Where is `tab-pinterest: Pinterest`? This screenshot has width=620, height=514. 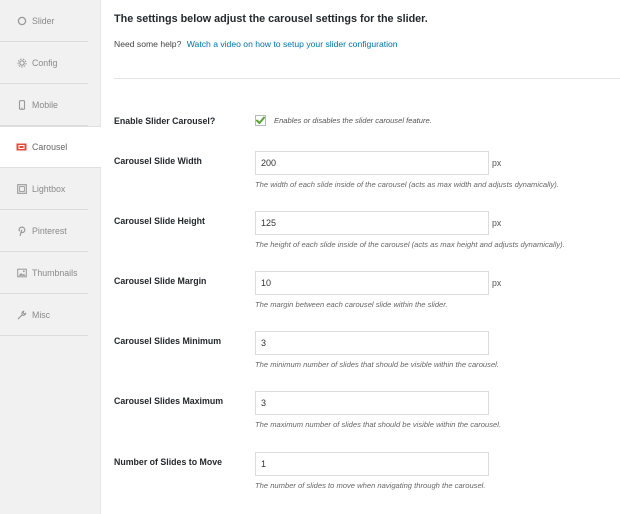
tab-pinterest: Pinterest is located at coordinates (44, 231).